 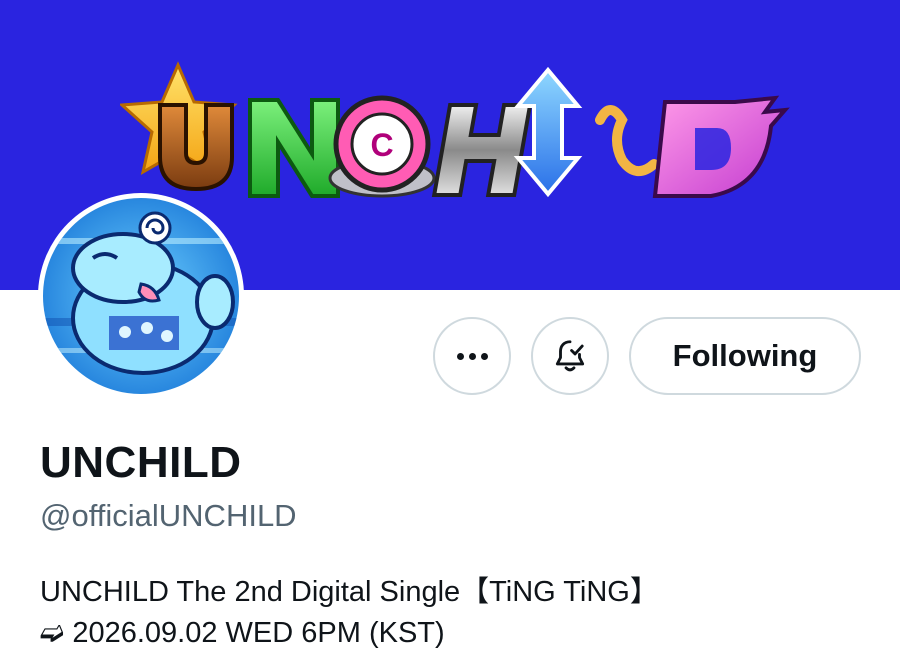 I want to click on notifications-button, so click(x=570, y=356).